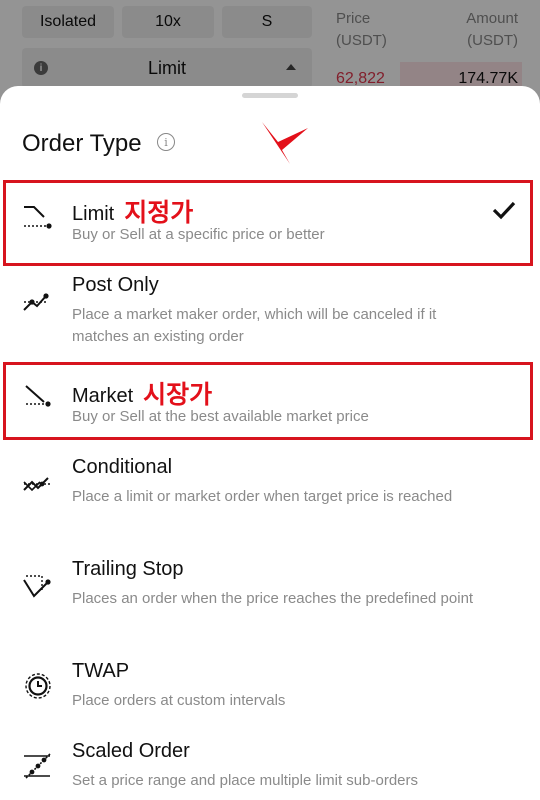  Describe the element at coordinates (285, 143) in the screenshot. I see `red-arrow-annotation-icon` at that location.